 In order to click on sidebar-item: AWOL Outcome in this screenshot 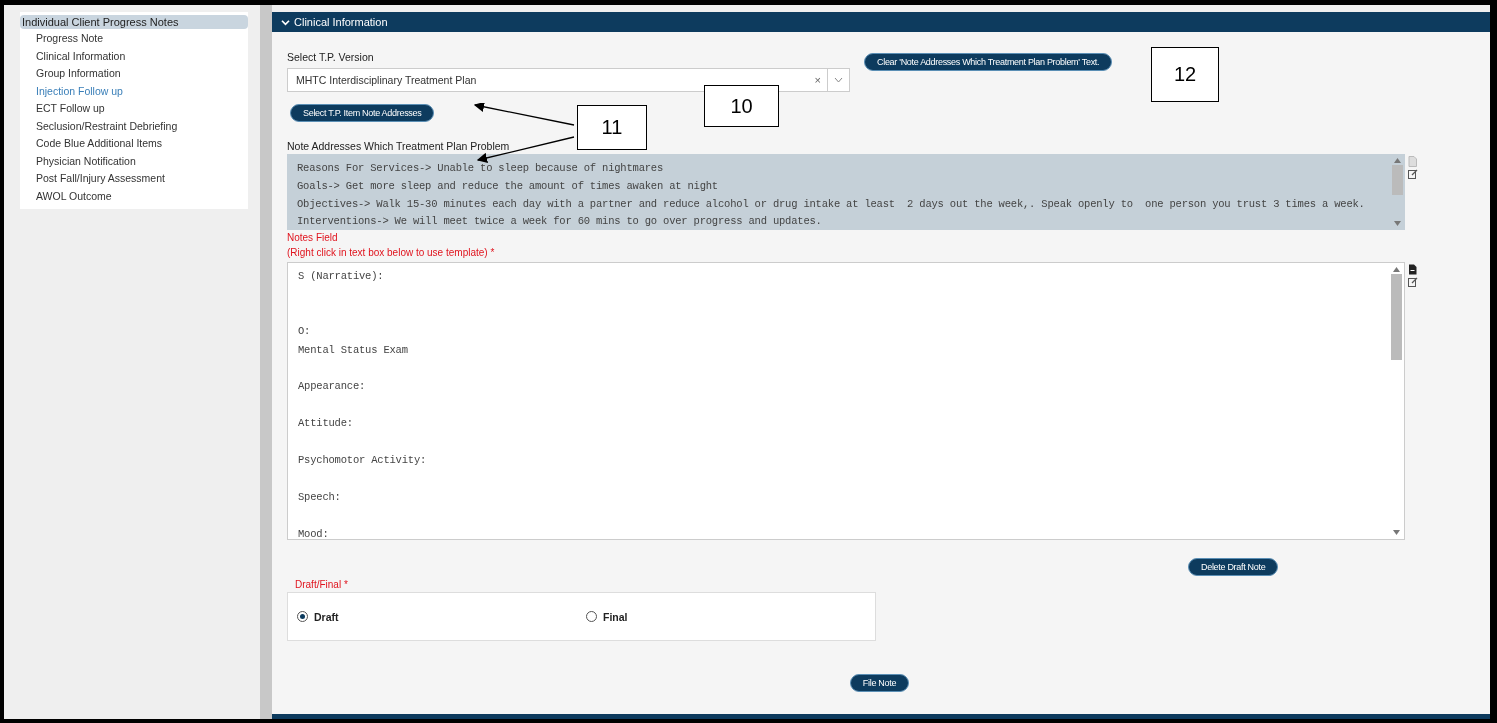, I will do `click(134, 196)`.